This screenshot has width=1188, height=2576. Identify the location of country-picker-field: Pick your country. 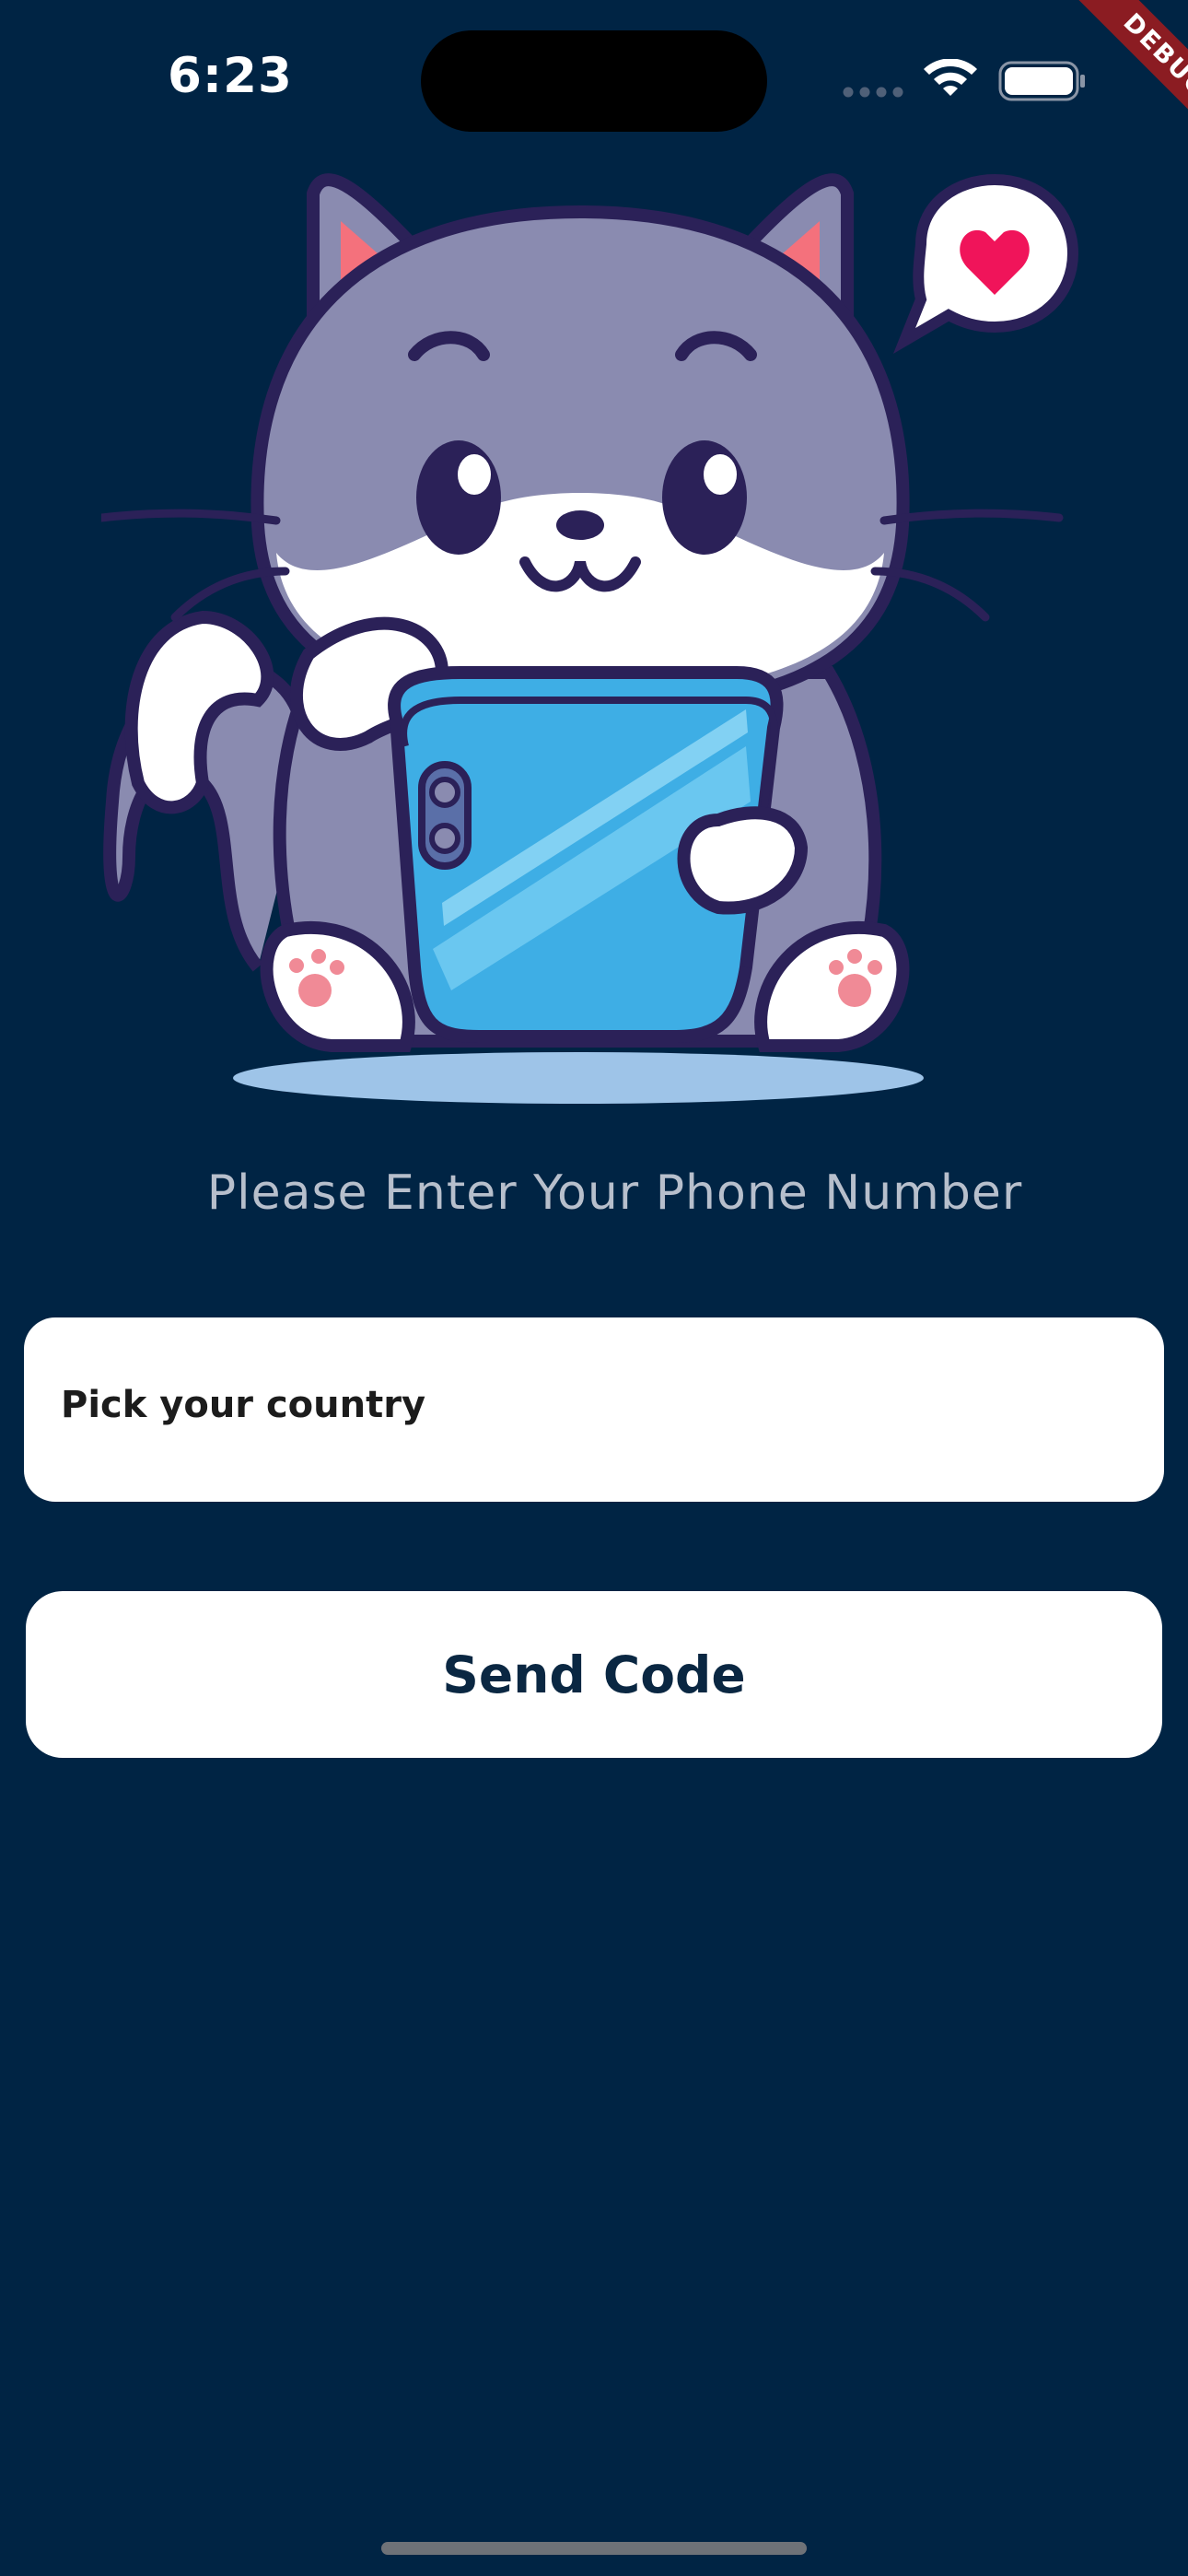
(594, 1409).